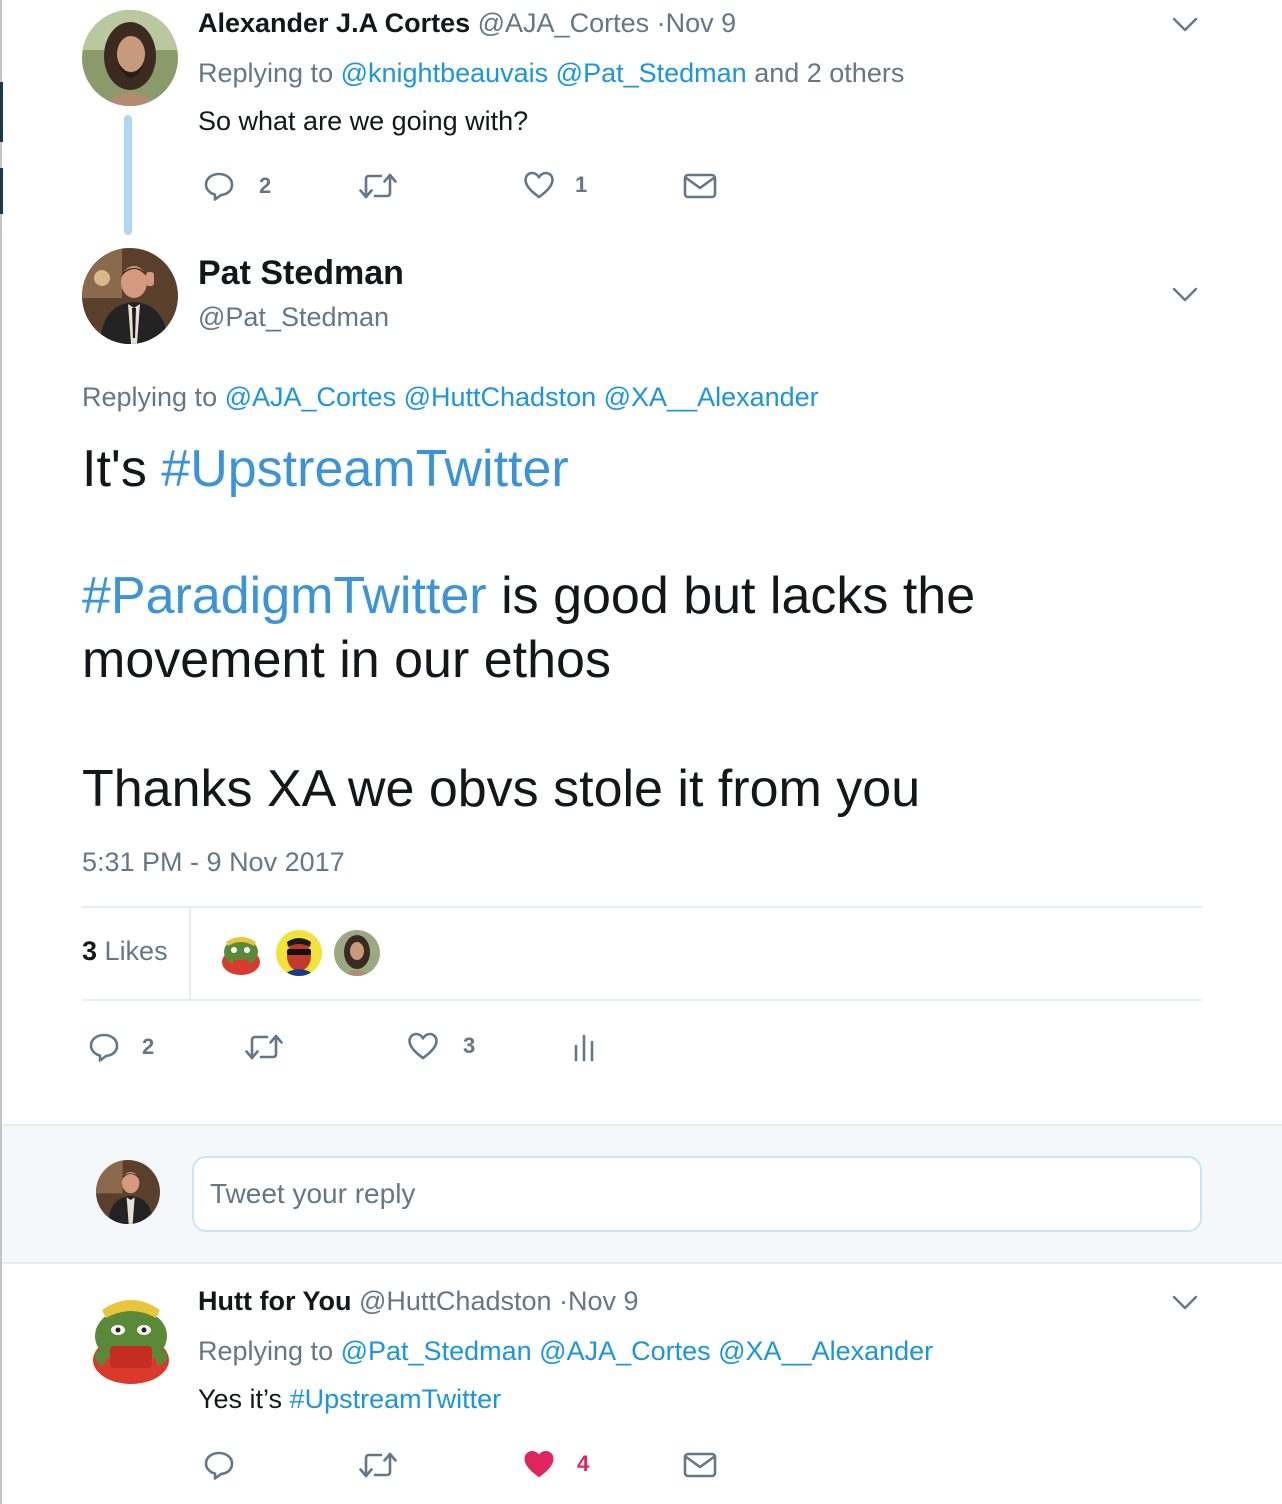 The image size is (1282, 1504). I want to click on author-name: Pat Stedman, so click(301, 273).